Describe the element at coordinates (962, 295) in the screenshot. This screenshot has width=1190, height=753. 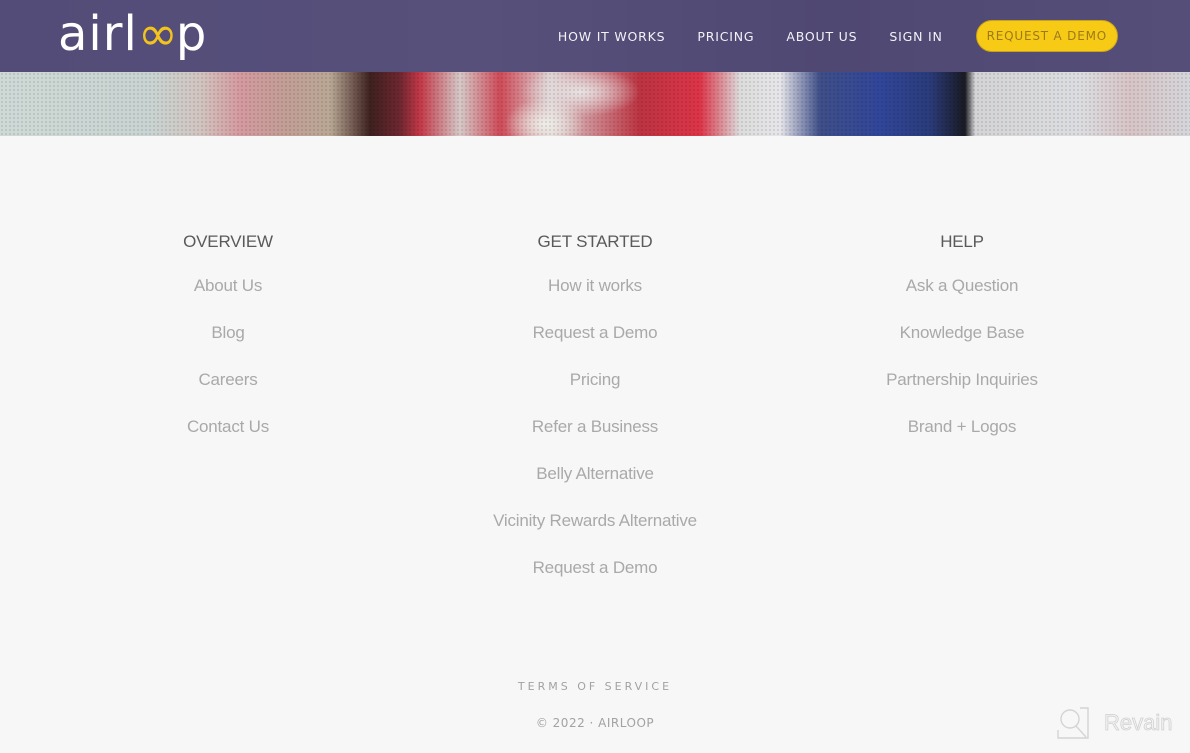
I see `footer-link-ask-question: Ask a Question` at that location.